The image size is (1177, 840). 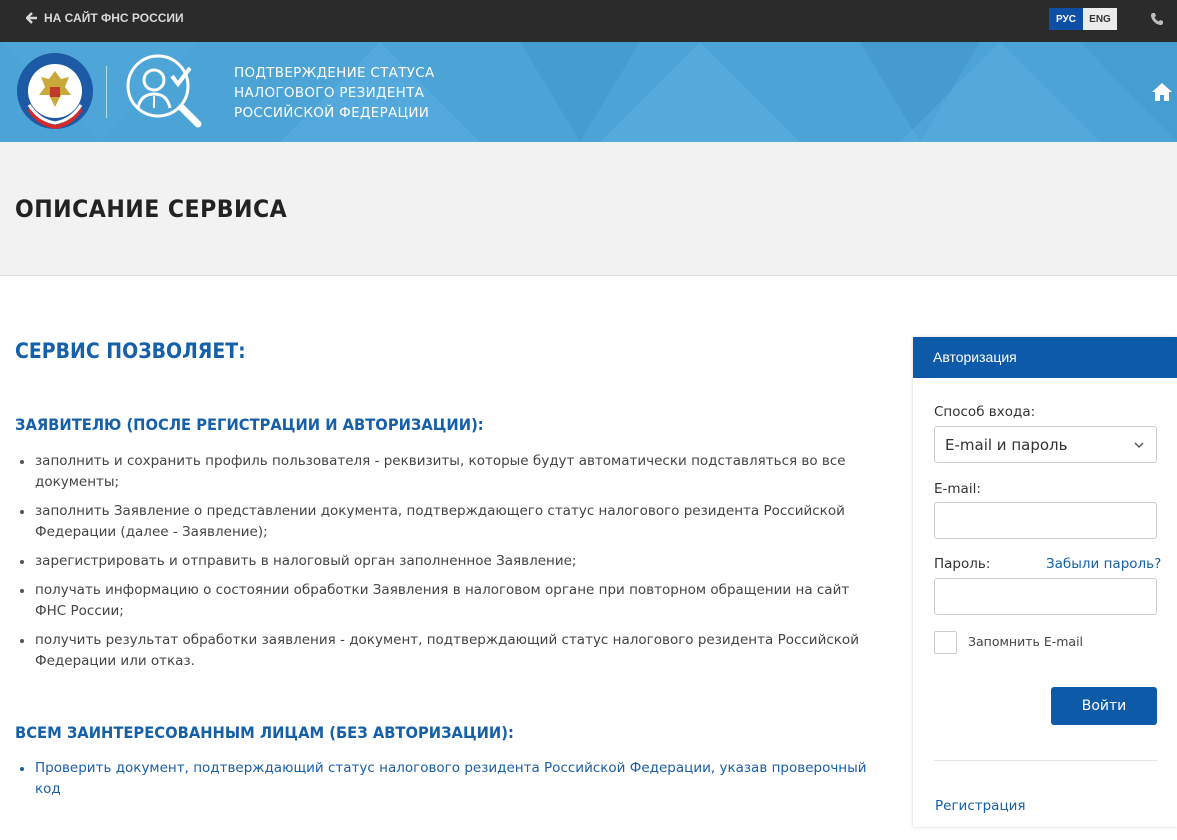 What do you see at coordinates (1103, 564) in the screenshot?
I see `forgot-password-link: Забыли пароль?` at bounding box center [1103, 564].